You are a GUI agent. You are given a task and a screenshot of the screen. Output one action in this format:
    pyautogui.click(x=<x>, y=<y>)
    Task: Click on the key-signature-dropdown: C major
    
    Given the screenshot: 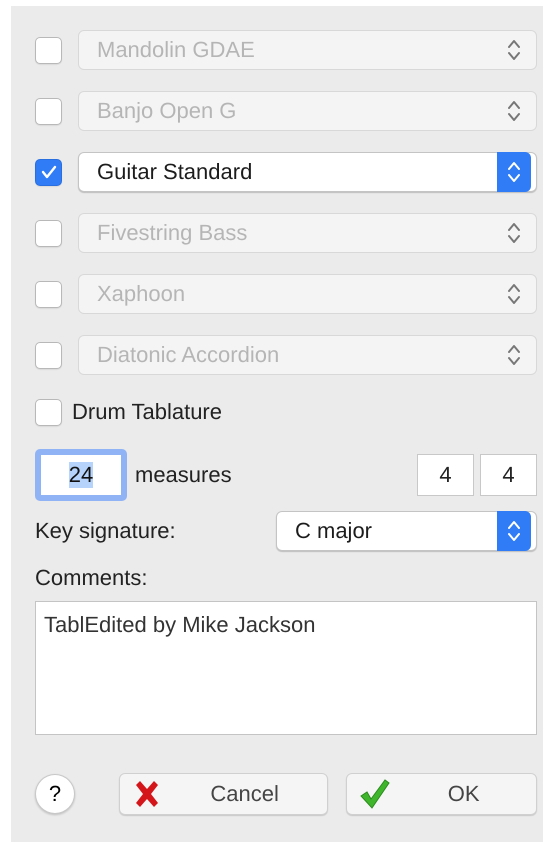 What is the action you would take?
    pyautogui.click(x=406, y=531)
    